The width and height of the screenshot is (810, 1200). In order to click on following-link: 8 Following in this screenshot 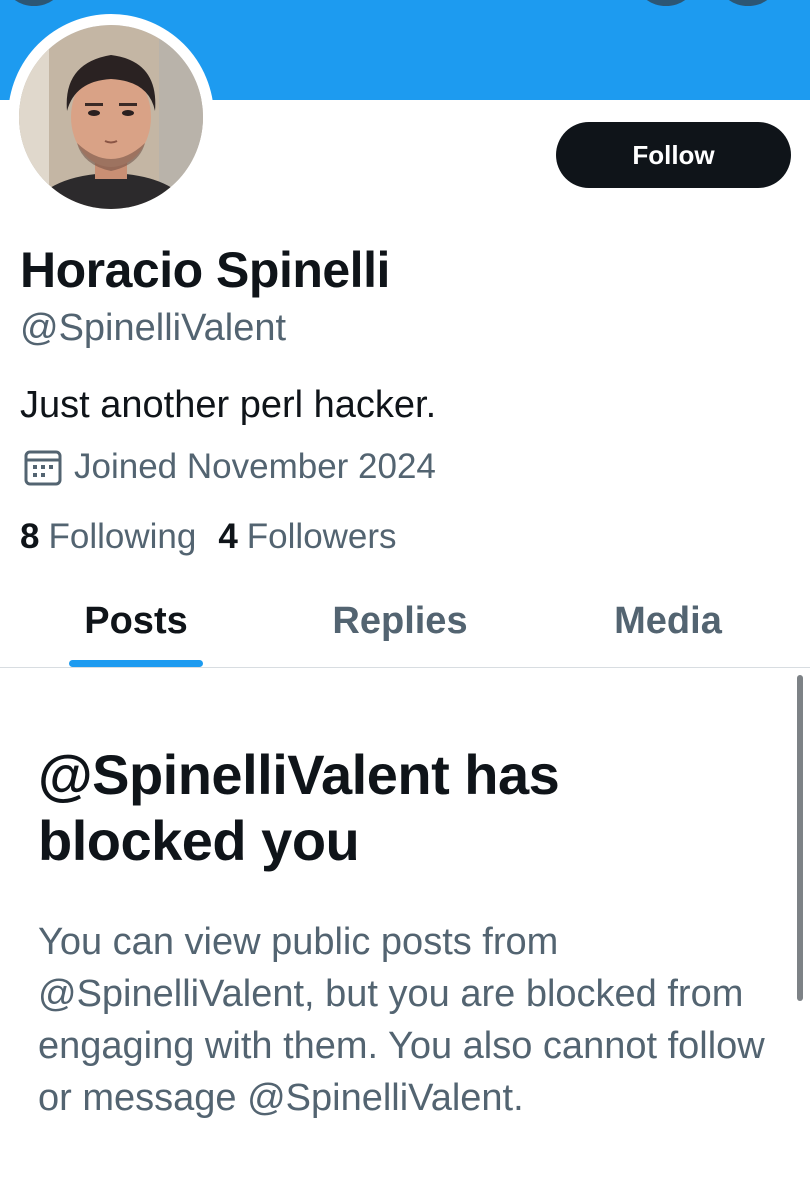, I will do `click(108, 537)`.